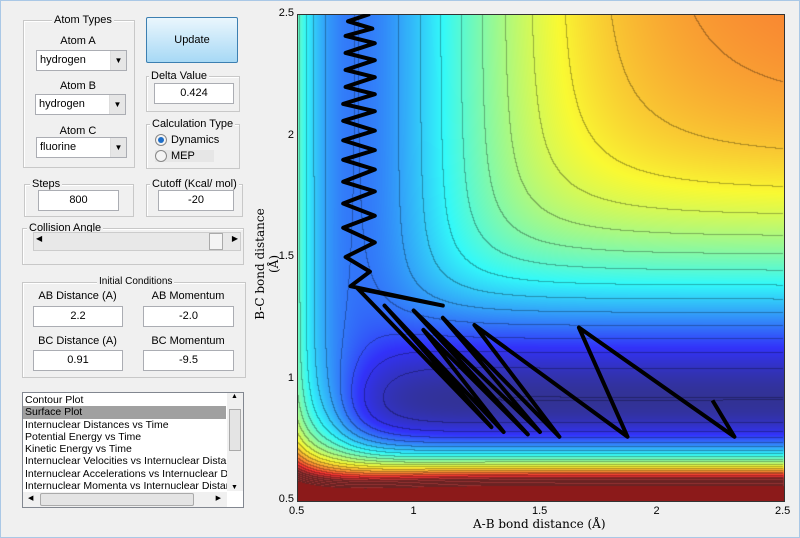 The height and width of the screenshot is (538, 800). Describe the element at coordinates (188, 360) in the screenshot. I see `bc-momentum-input: -9.5` at that location.